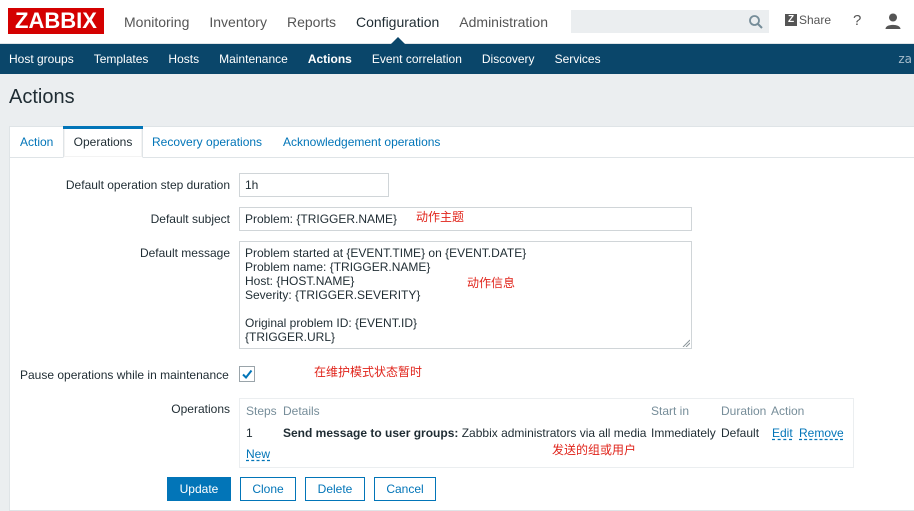  What do you see at coordinates (465, 309) in the screenshot?
I see `message-line` at bounding box center [465, 309].